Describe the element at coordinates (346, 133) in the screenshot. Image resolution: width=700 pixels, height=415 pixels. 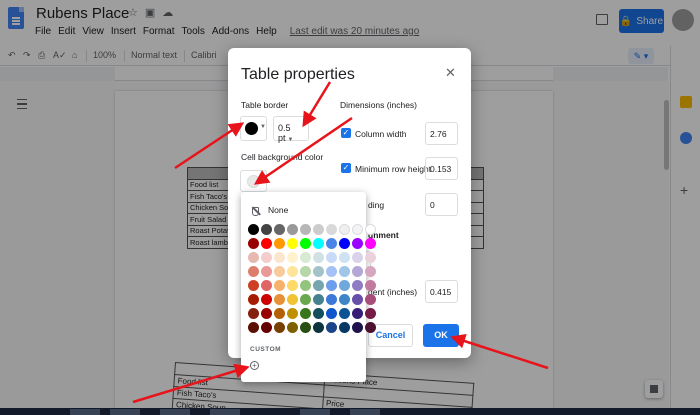
I see `column-width-checkbox: ✓` at that location.